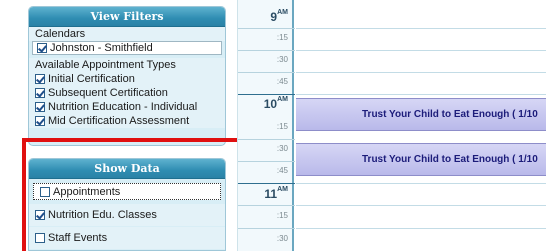  What do you see at coordinates (276, 193) in the screenshot?
I see `hour-label-11: 11AM` at bounding box center [276, 193].